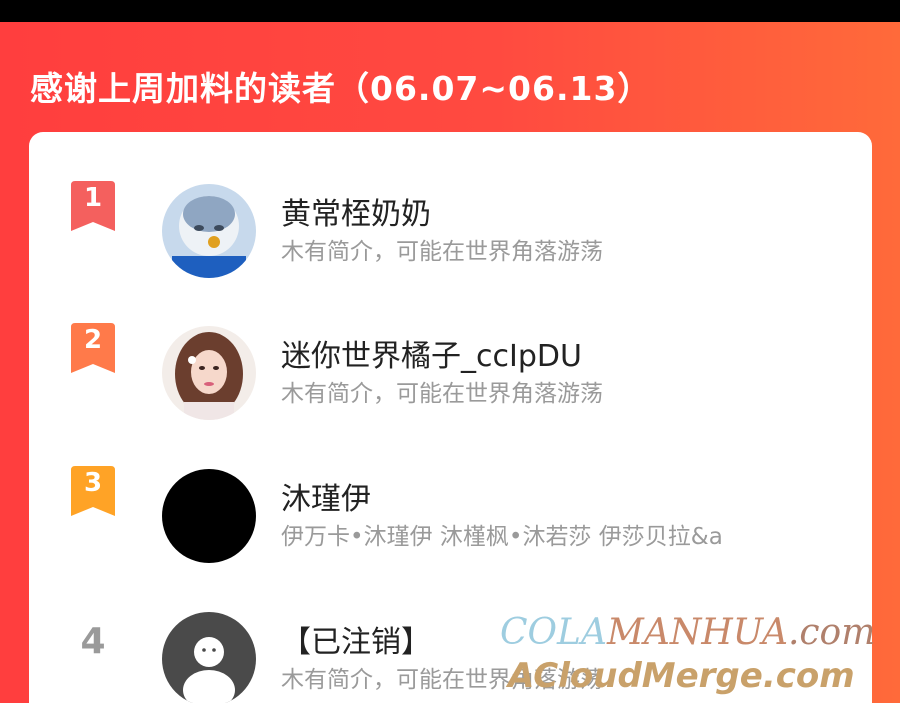 This screenshot has width=900, height=703. I want to click on reader-name: 【已注销】, so click(356, 639).